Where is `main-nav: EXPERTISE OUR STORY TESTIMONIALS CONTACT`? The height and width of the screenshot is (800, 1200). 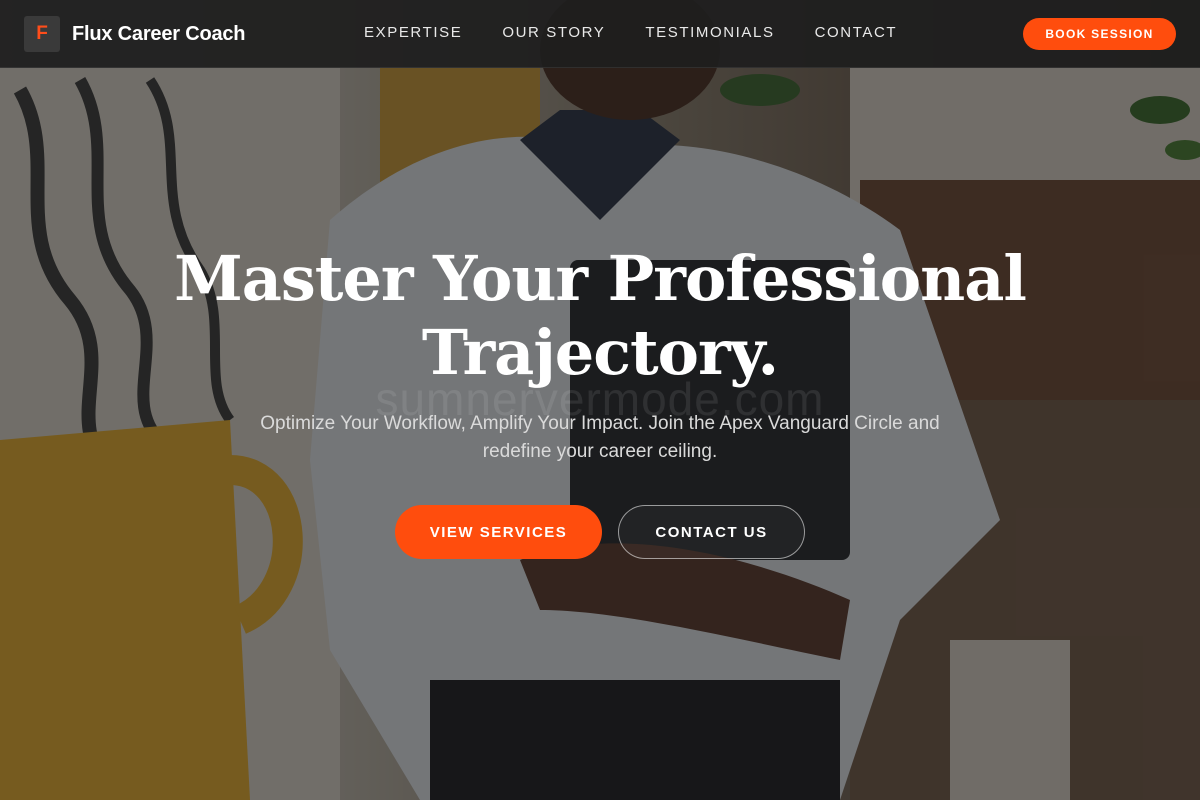 main-nav: EXPERTISE OUR STORY TESTIMONIALS CONTACT is located at coordinates (650, 32).